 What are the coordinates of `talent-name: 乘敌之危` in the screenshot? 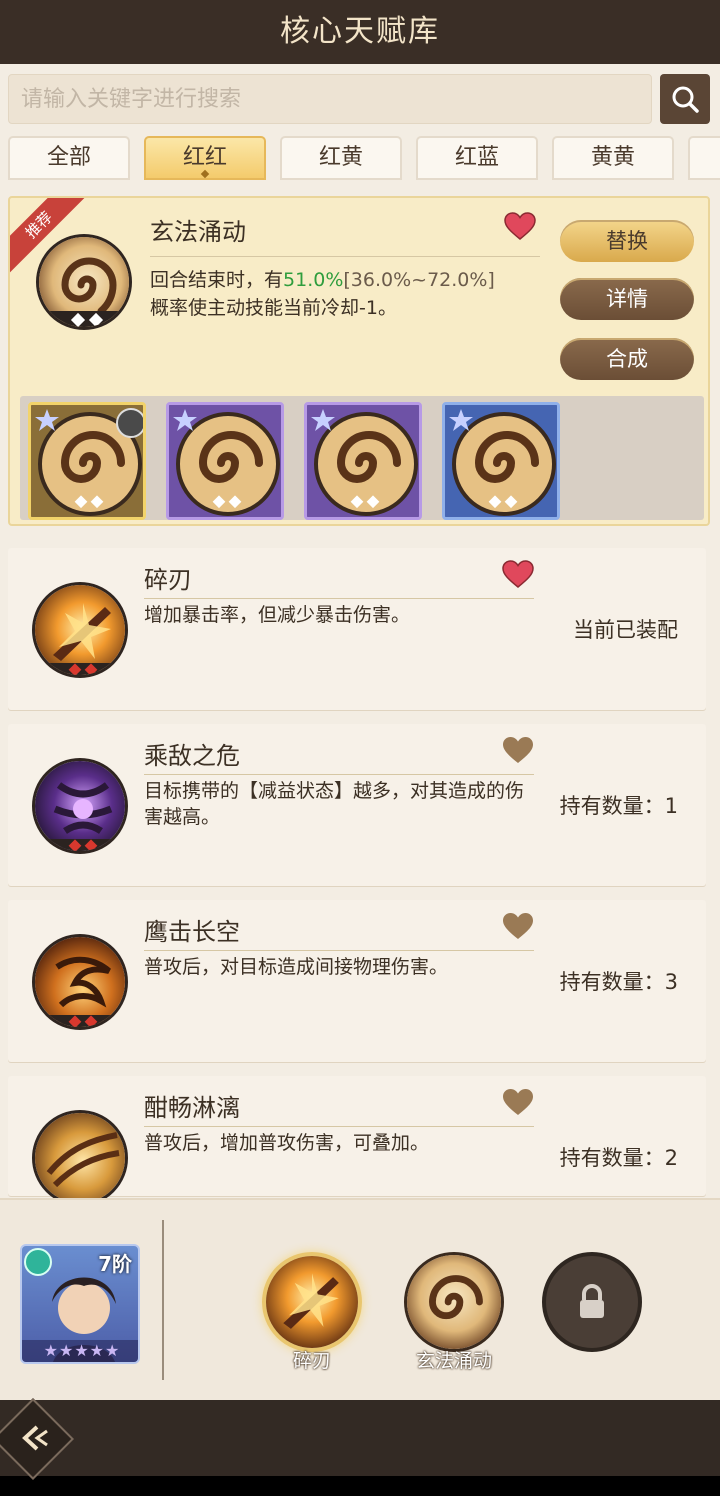 It's located at (192, 756).